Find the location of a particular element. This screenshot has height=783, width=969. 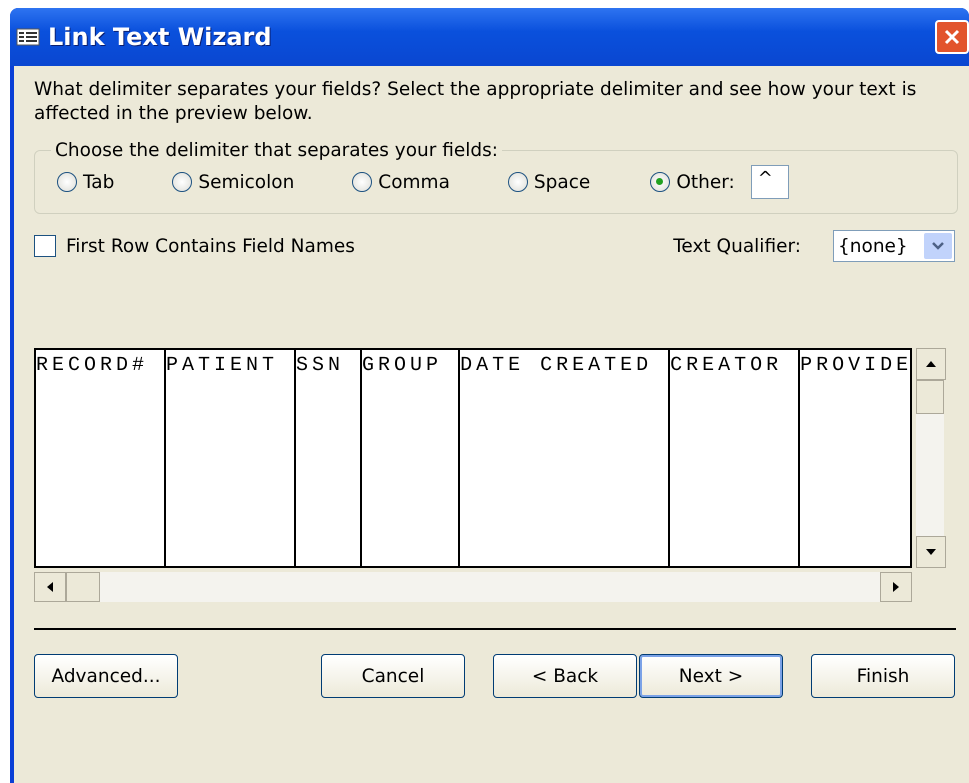

horizontal-scrollbar is located at coordinates (473, 587).